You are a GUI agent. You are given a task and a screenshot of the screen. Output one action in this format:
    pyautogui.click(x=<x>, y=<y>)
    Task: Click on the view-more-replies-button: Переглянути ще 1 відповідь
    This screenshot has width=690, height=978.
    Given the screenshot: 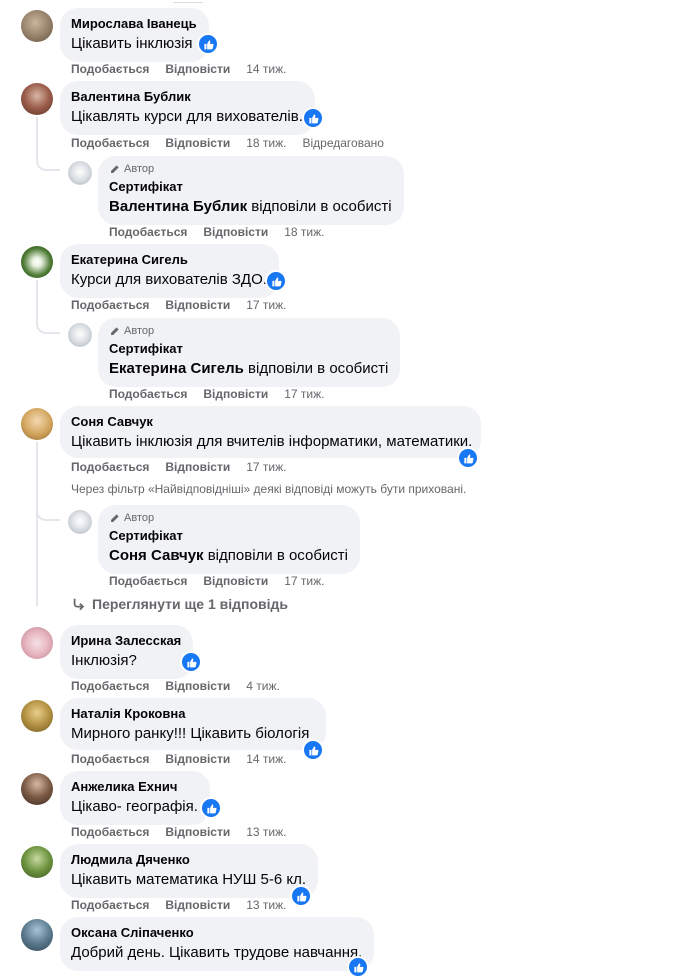 What is the action you would take?
    pyautogui.click(x=180, y=604)
    